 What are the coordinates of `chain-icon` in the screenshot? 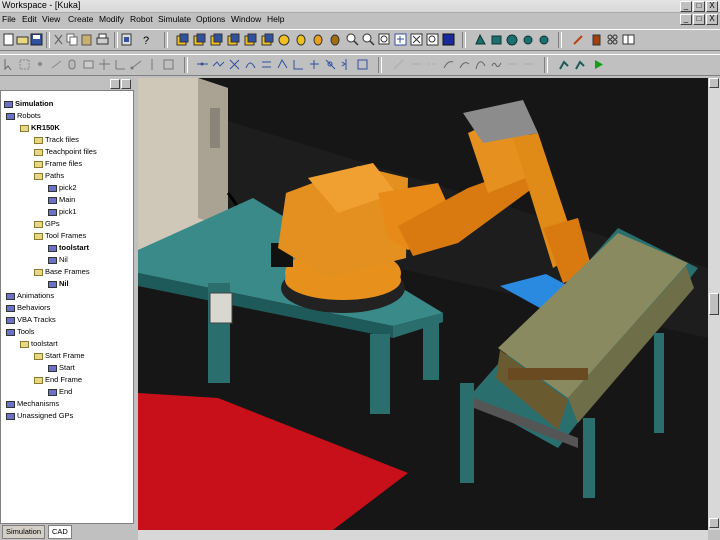 It's located at (512, 64).